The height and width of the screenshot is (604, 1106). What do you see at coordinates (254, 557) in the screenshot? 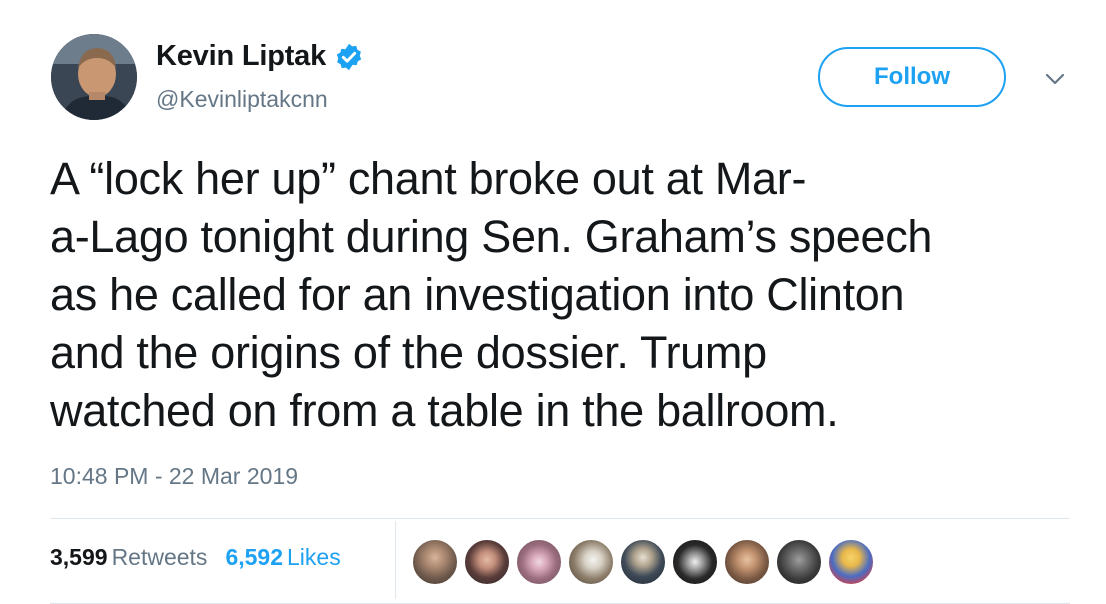
I see `likes-count: 6,592` at bounding box center [254, 557].